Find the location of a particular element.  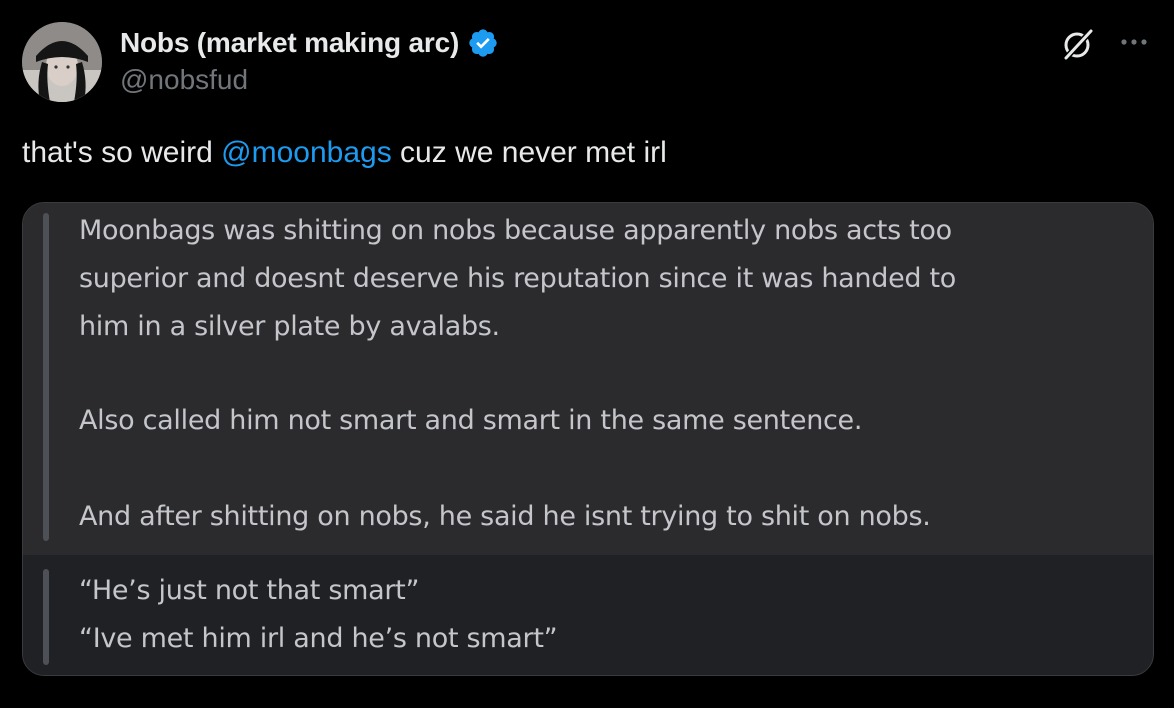

quote-line: him in a silver plate by avalabs. is located at coordinates (289, 326).